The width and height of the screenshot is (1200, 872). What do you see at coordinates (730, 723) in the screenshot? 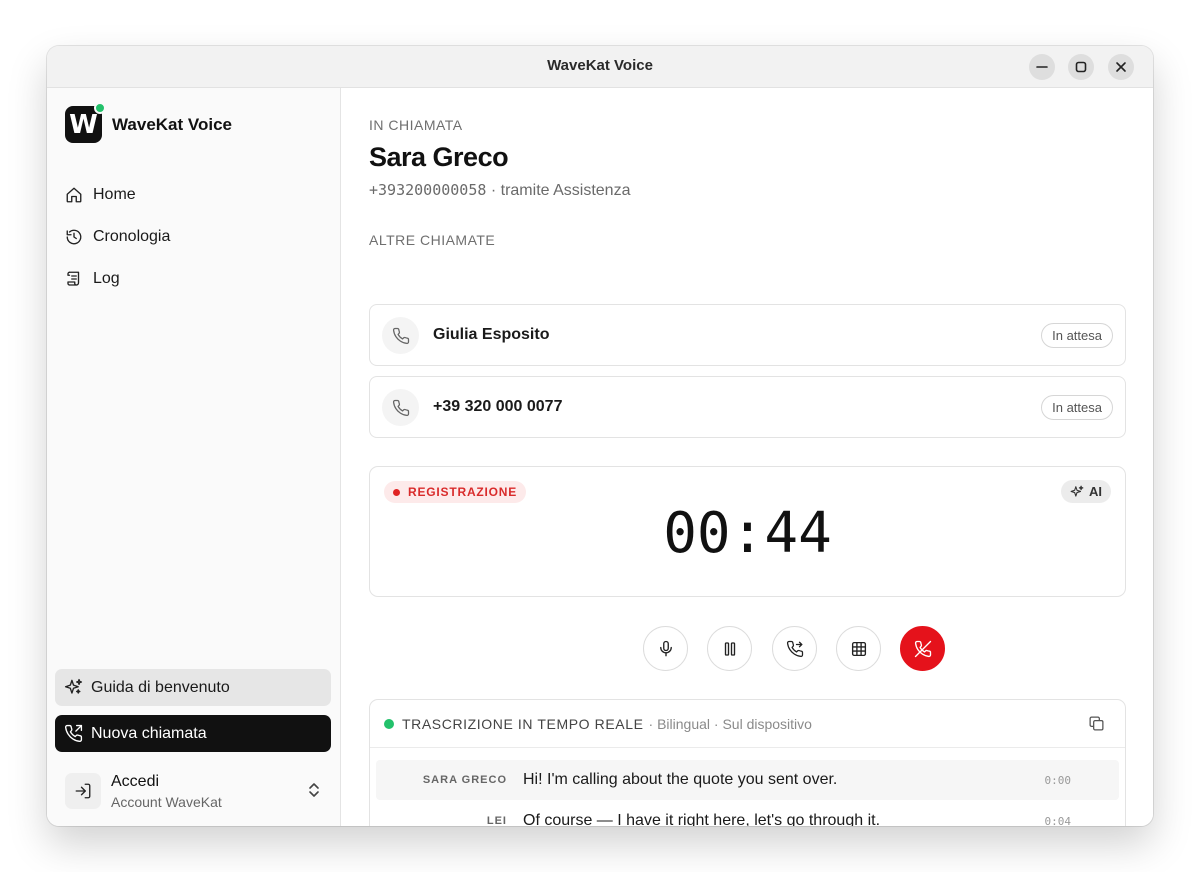
I see `transcript-meta: · Bilingual · Sul dispositivo` at bounding box center [730, 723].